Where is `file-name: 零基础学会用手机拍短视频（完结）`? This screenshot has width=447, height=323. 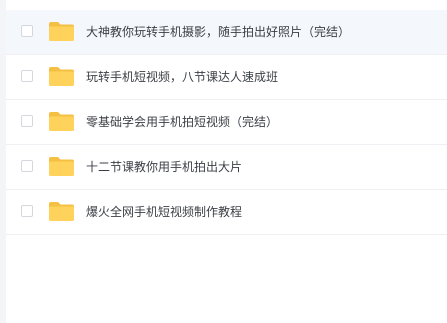
file-name: 零基础学会用手机拍短视频（完结） is located at coordinates (182, 122).